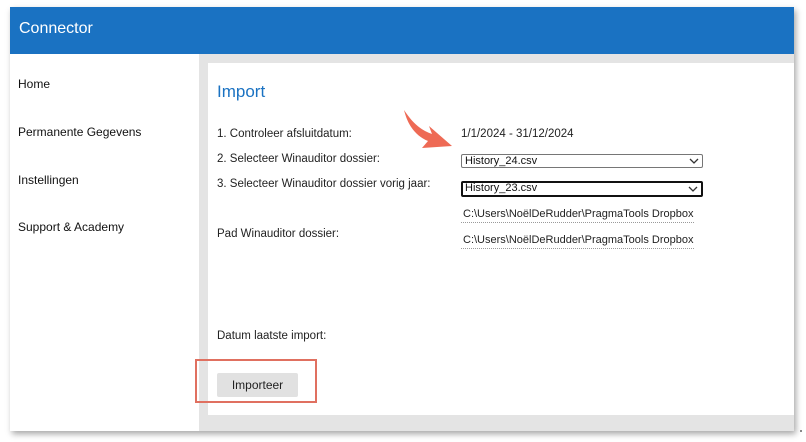  I want to click on page-title: Import, so click(241, 91).